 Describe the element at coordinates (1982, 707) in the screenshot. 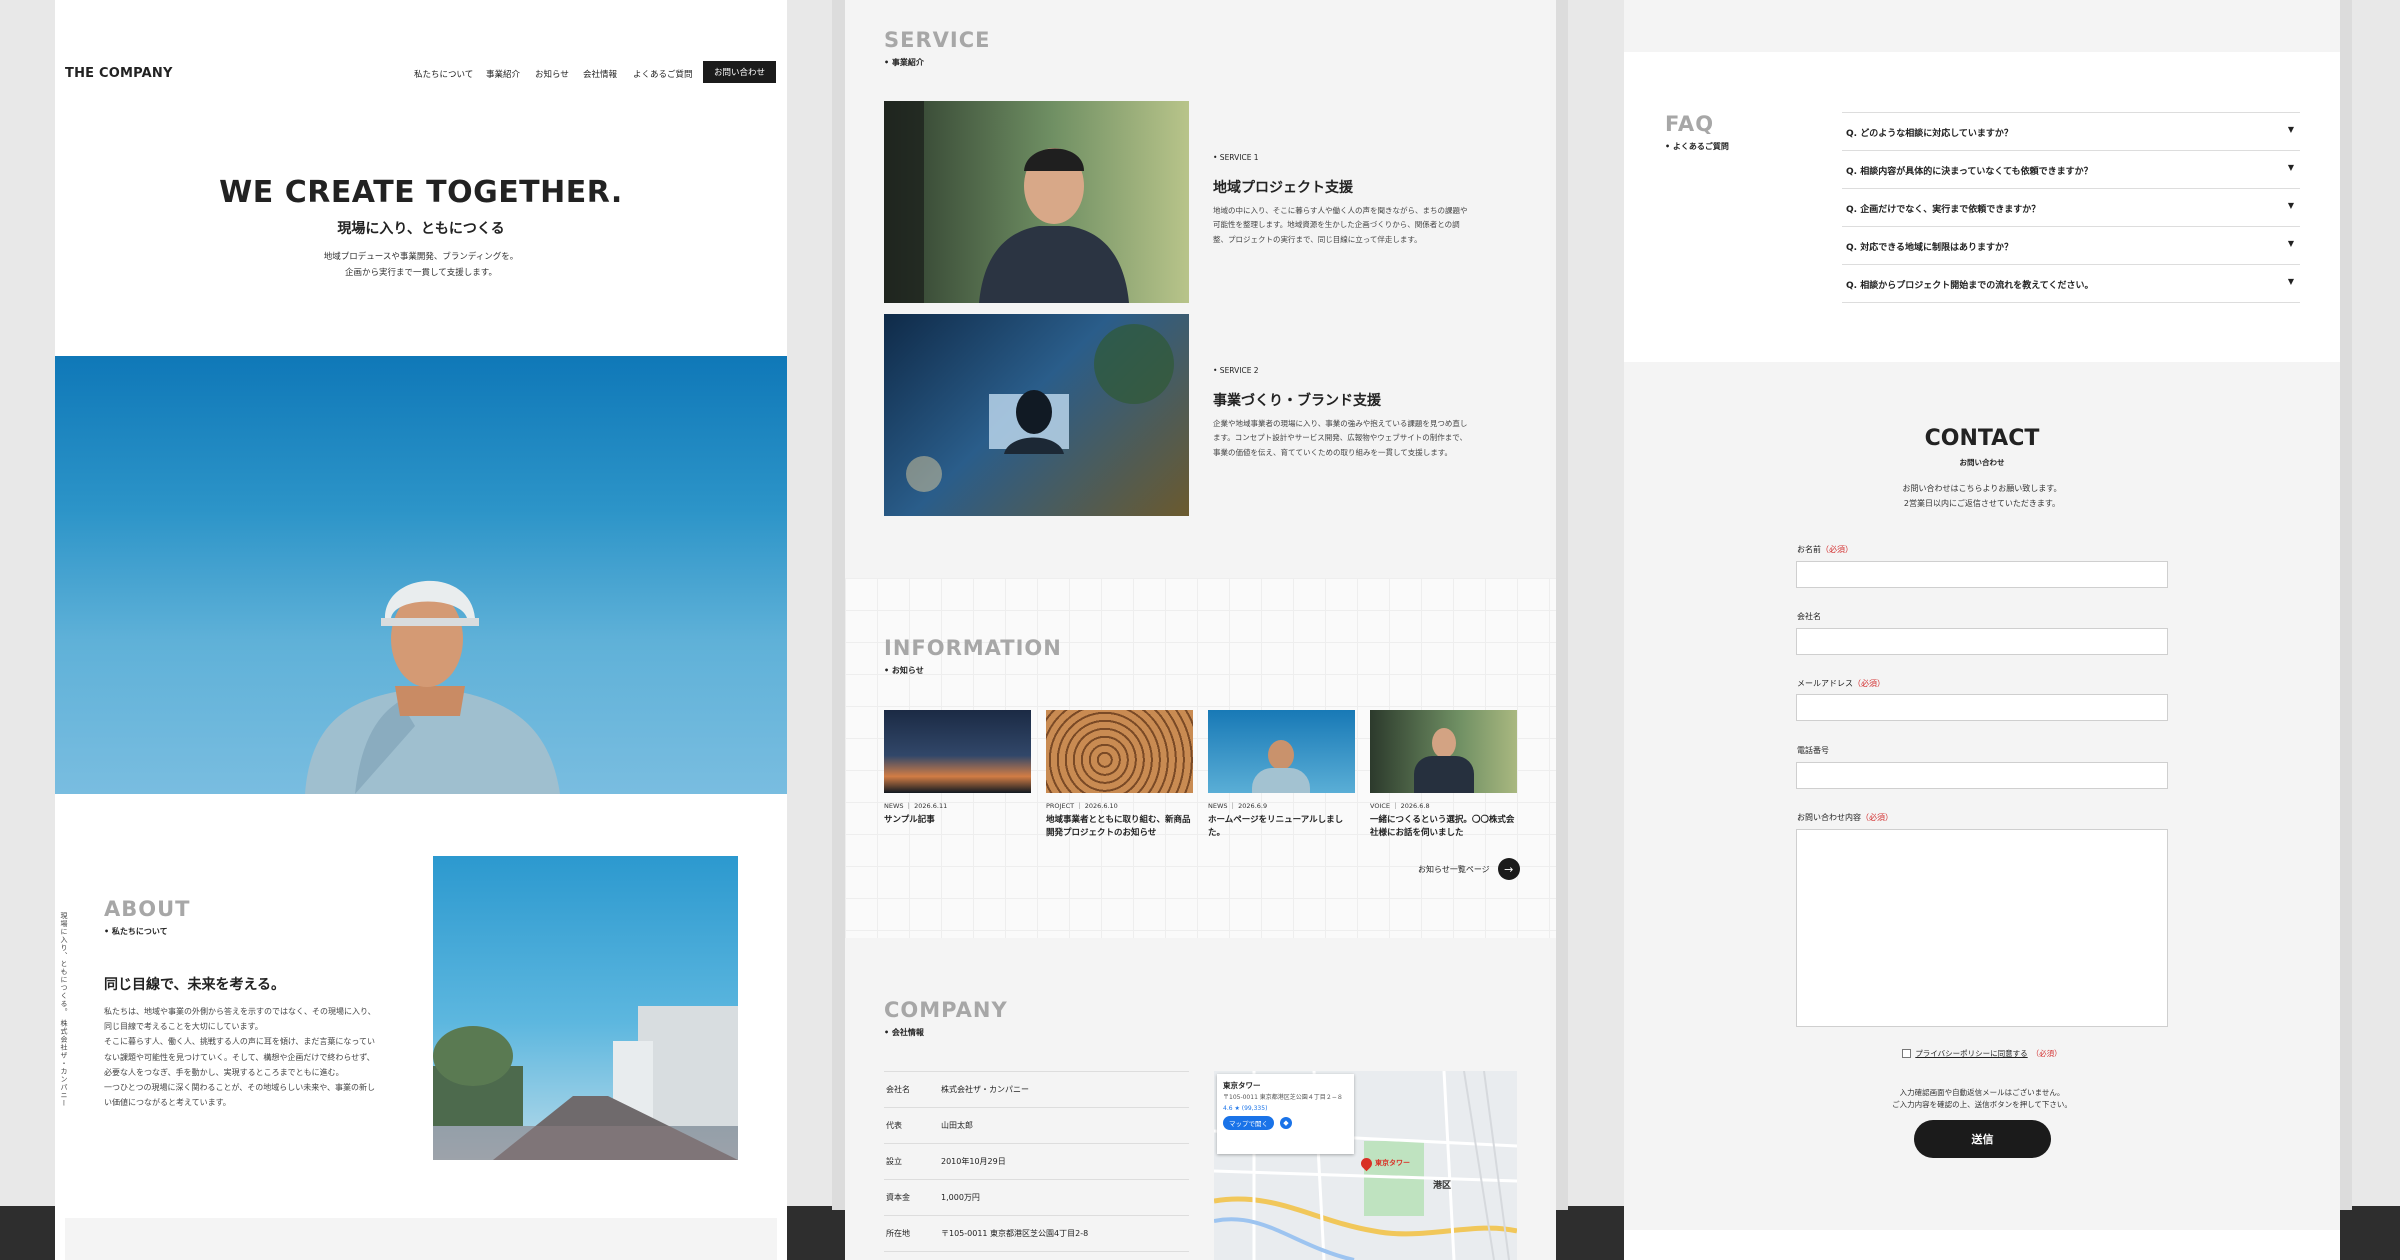

I see `email-field` at that location.